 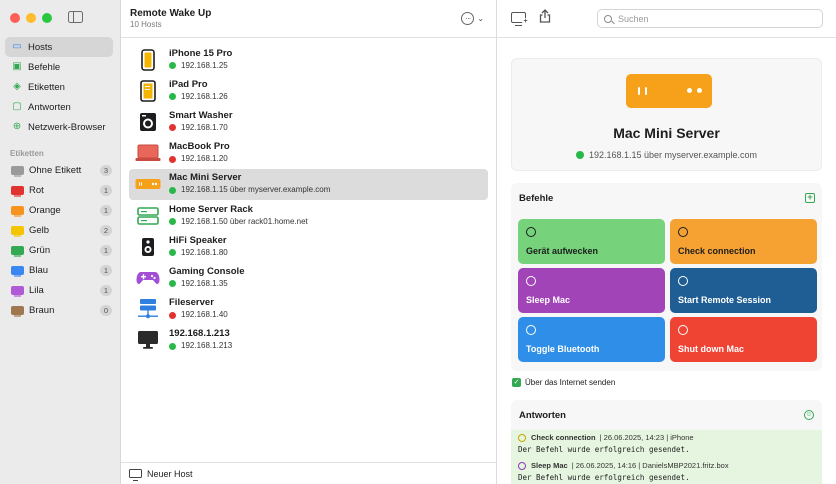 What do you see at coordinates (47, 18) in the screenshot?
I see `zoom-window-button` at bounding box center [47, 18].